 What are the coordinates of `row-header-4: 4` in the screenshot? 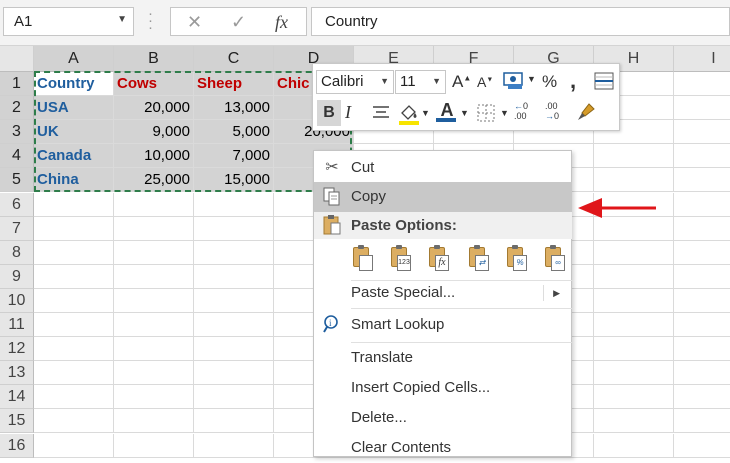 It's located at (17, 156).